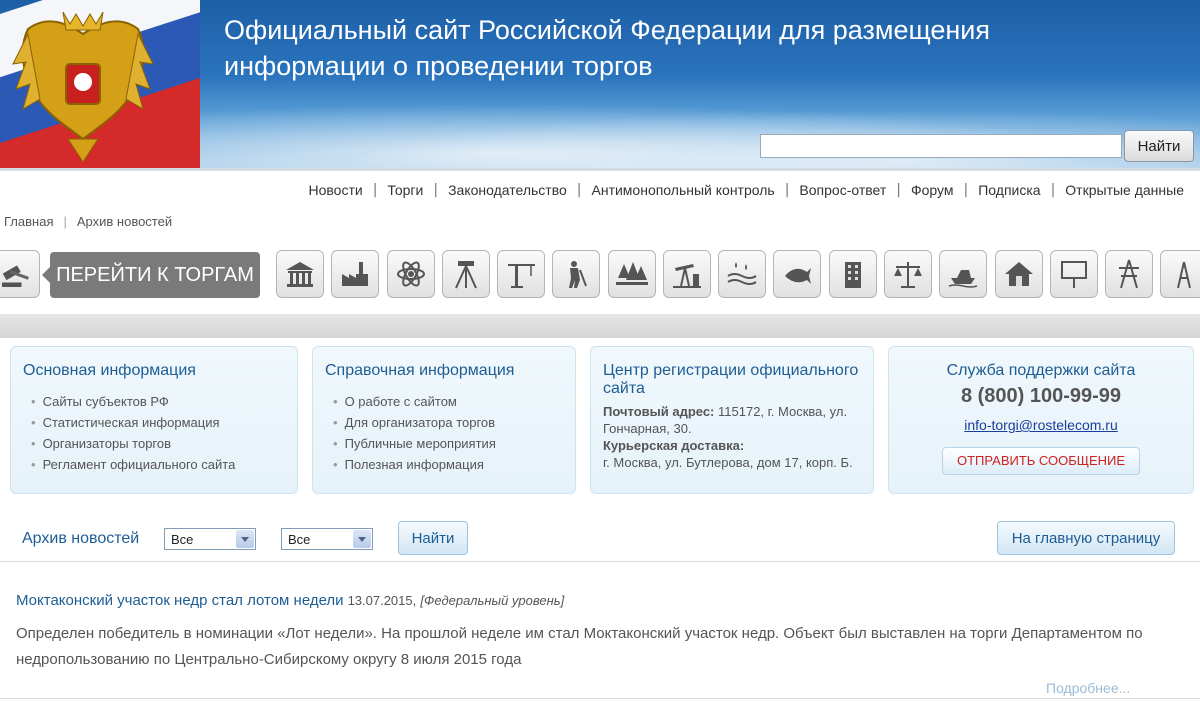  Describe the element at coordinates (1086, 538) in the screenshot. I see `home-page-button: На главную страницу` at that location.